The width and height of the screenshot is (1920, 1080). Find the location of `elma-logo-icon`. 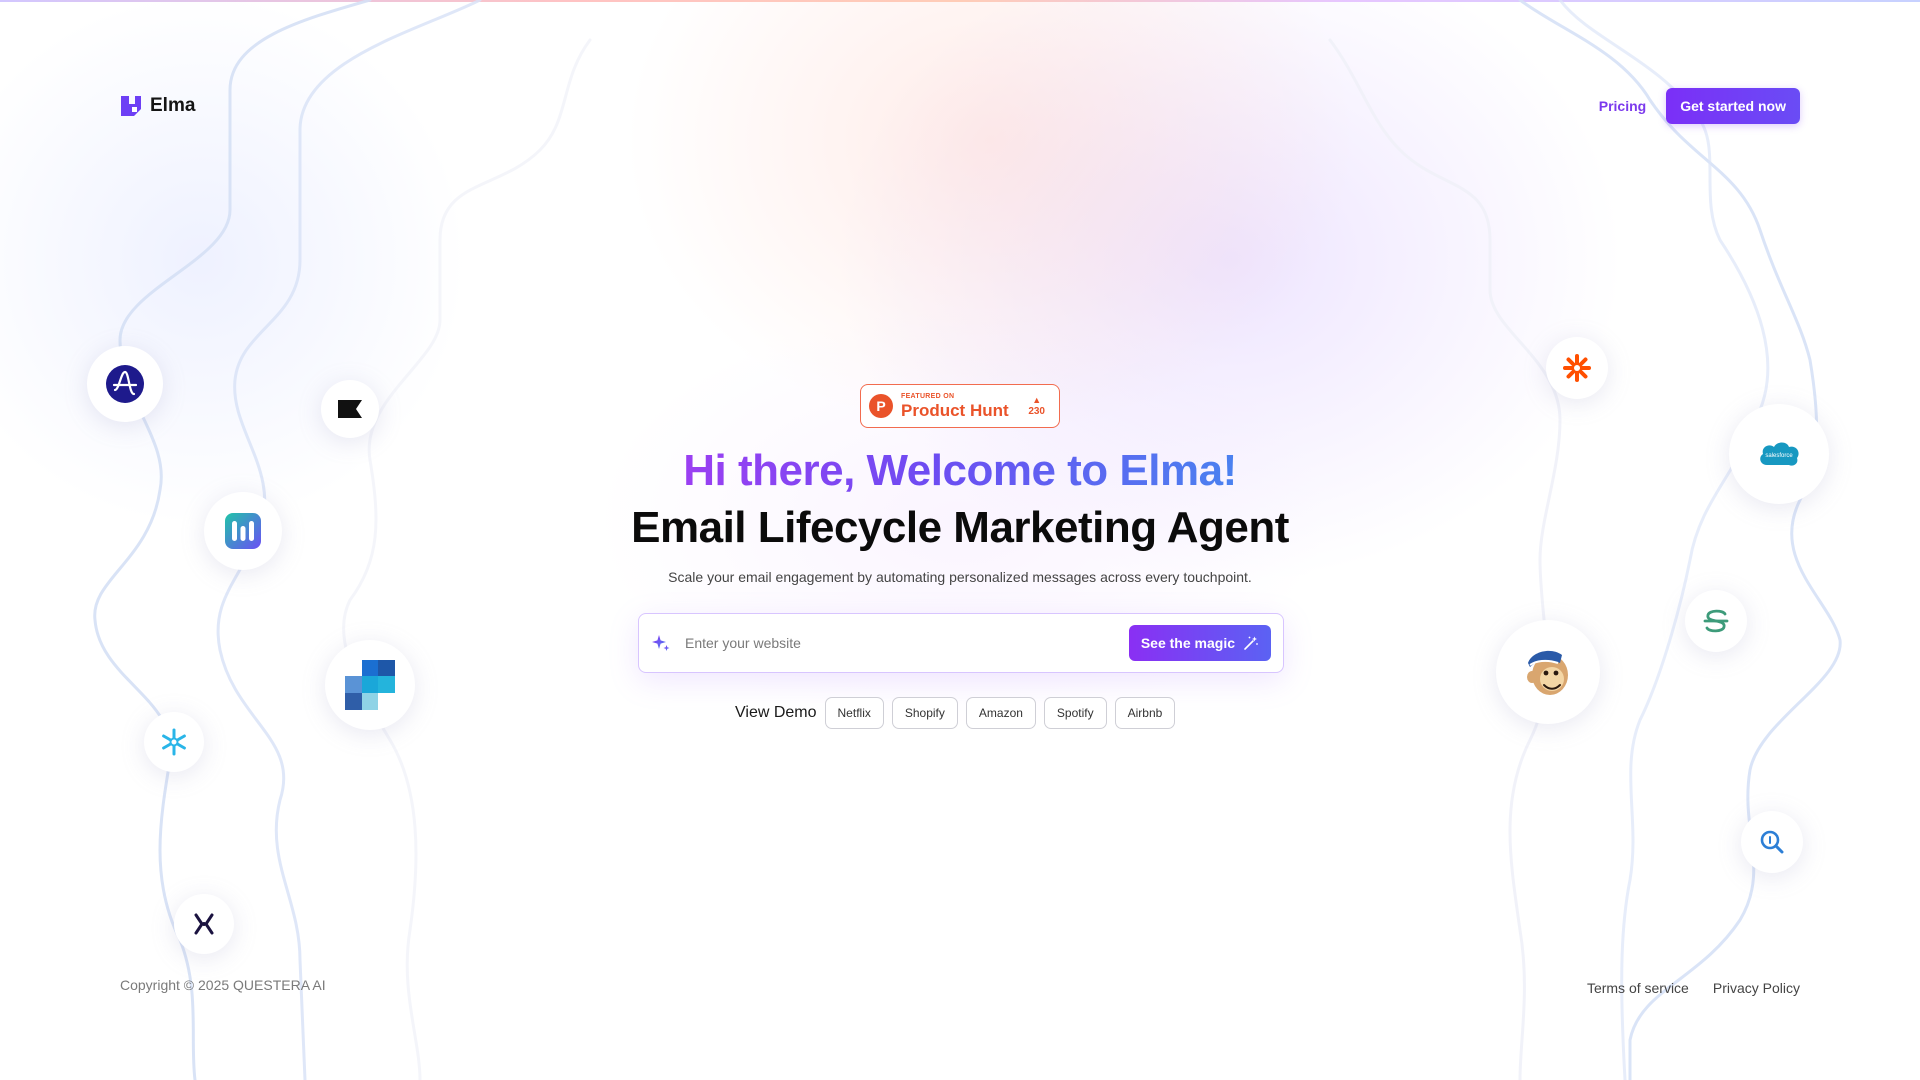

elma-logo-icon is located at coordinates (131, 106).